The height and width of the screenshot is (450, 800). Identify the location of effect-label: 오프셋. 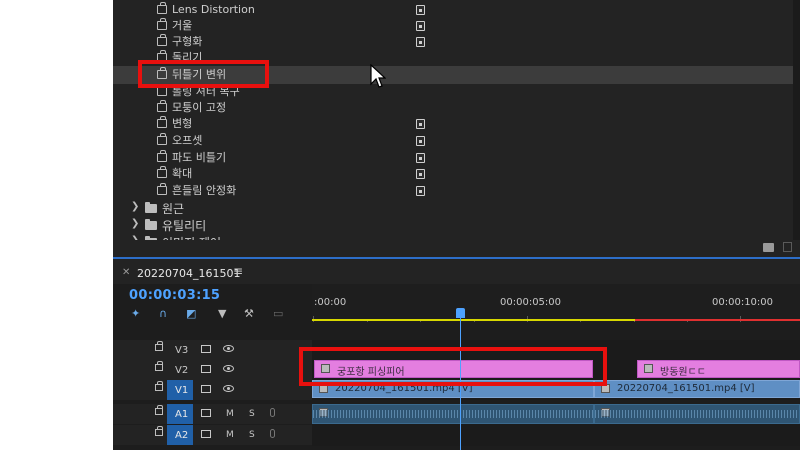
(187, 140).